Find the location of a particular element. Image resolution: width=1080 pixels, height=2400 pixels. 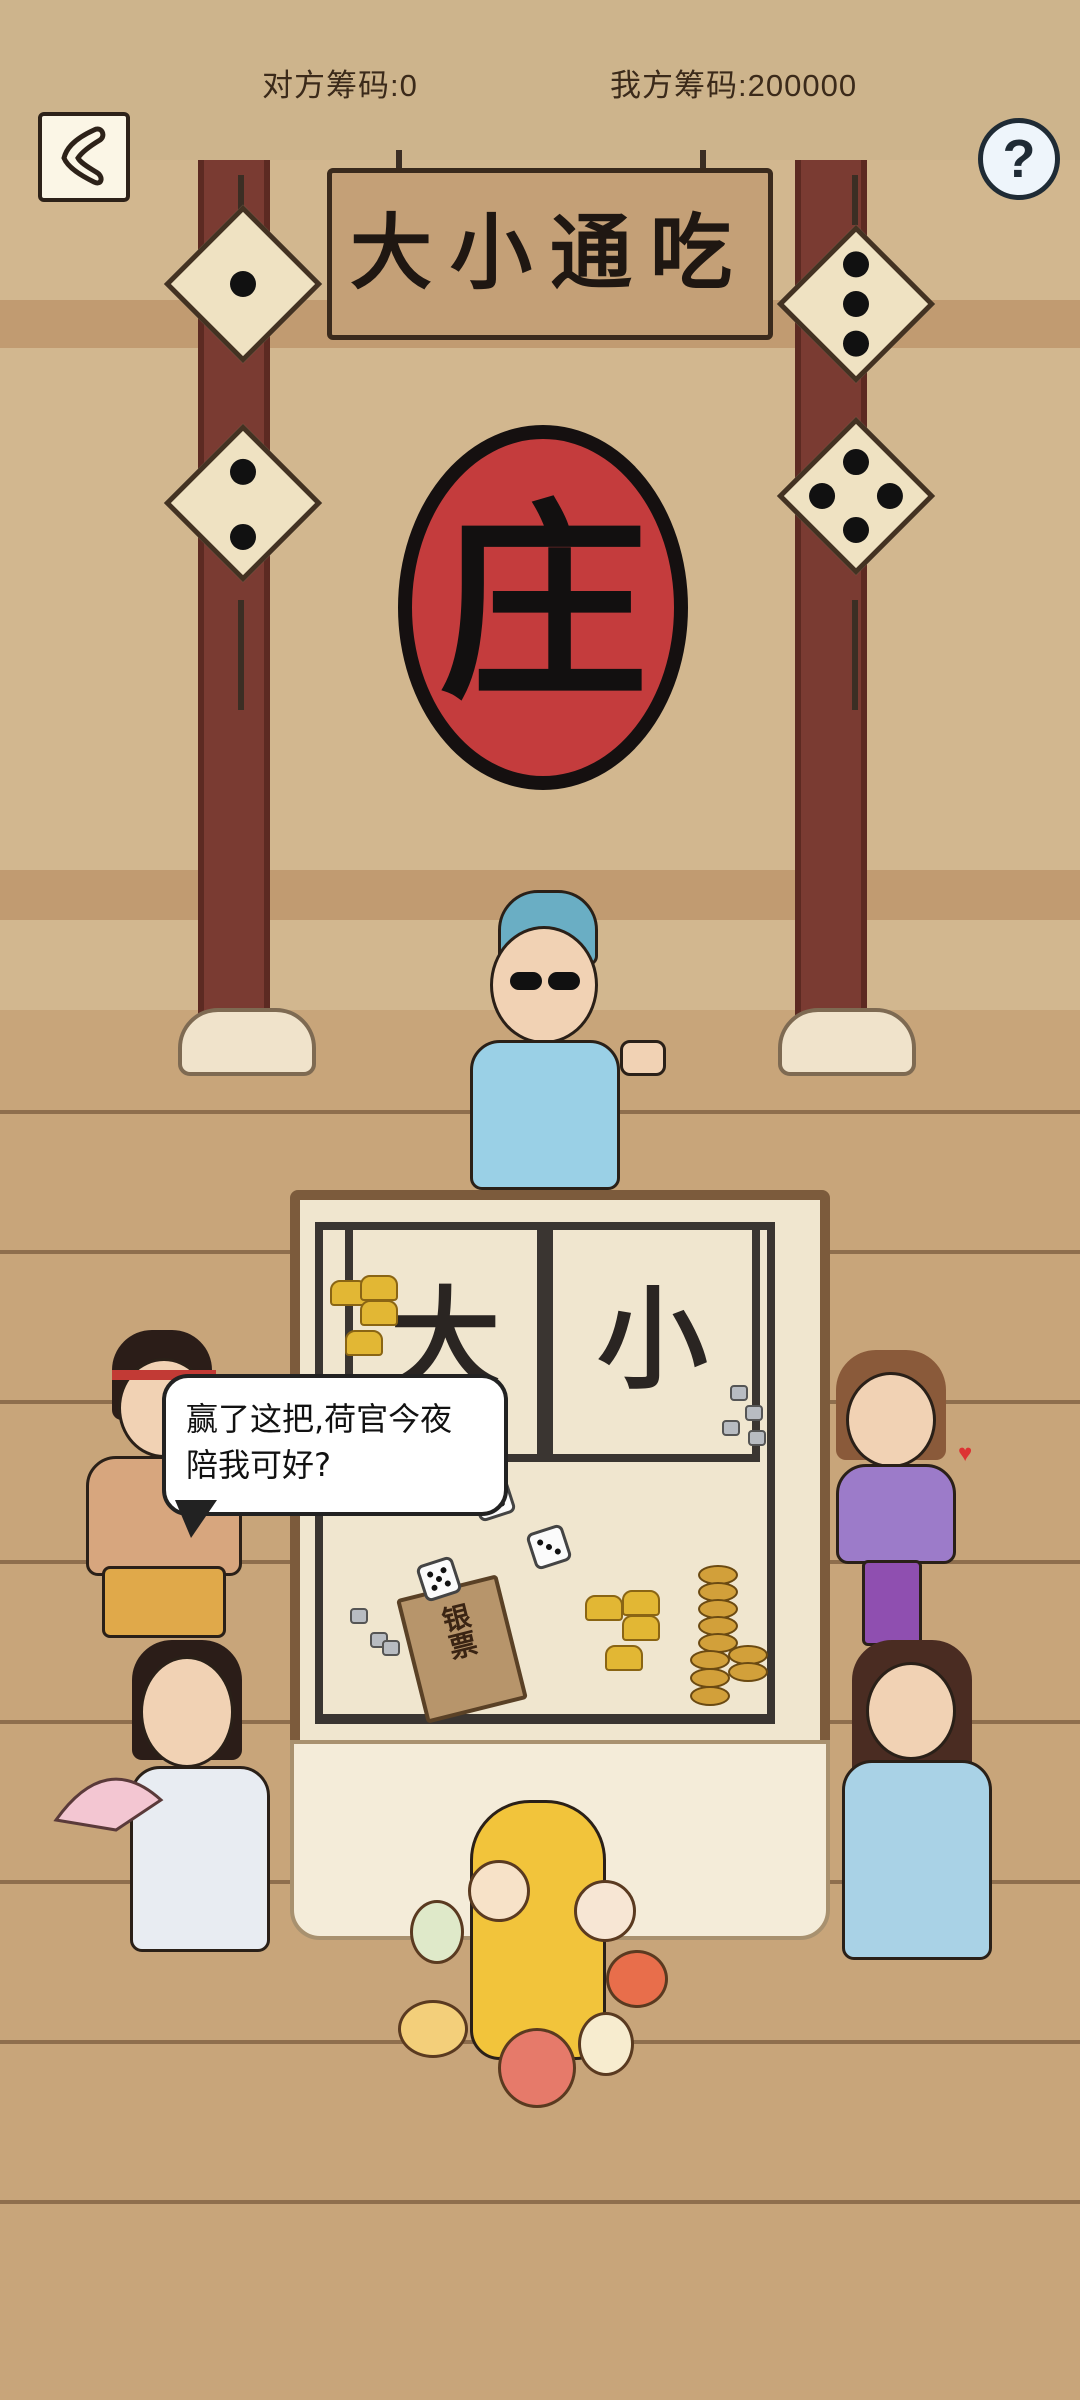

opponent-chip-count: 对方筹码:0 is located at coordinates (340, 85).